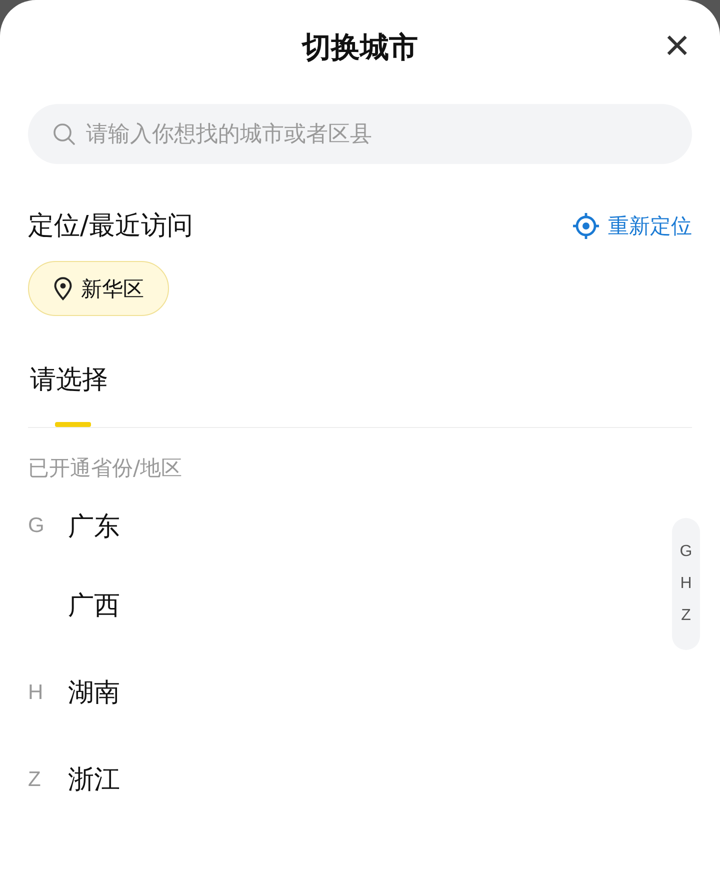 This screenshot has width=720, height=885. I want to click on locate-icon, so click(586, 226).